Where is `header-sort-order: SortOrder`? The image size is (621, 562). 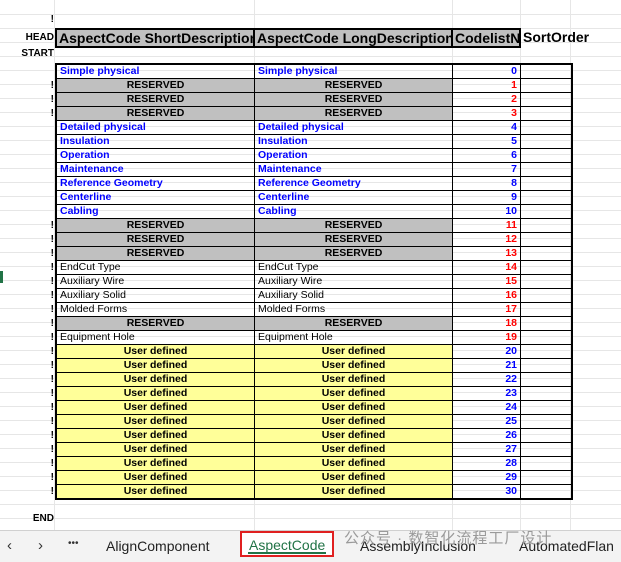 header-sort-order: SortOrder is located at coordinates (554, 38).